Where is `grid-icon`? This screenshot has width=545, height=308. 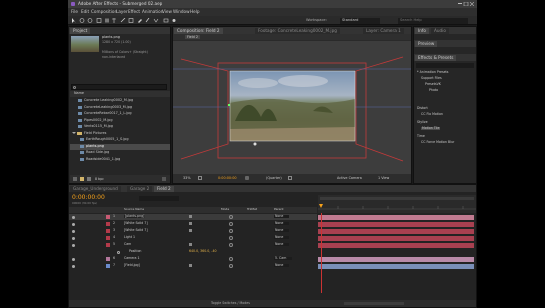
grid-icon is located at coordinates (200, 178).